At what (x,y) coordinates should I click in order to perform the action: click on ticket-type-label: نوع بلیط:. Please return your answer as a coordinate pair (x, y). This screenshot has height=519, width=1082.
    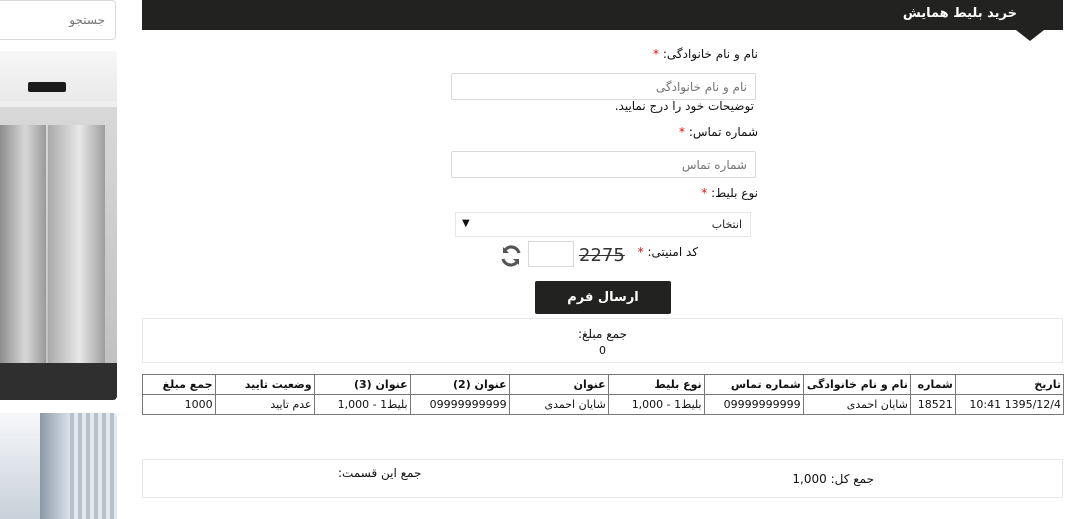
    Looking at the image, I should click on (734, 193).